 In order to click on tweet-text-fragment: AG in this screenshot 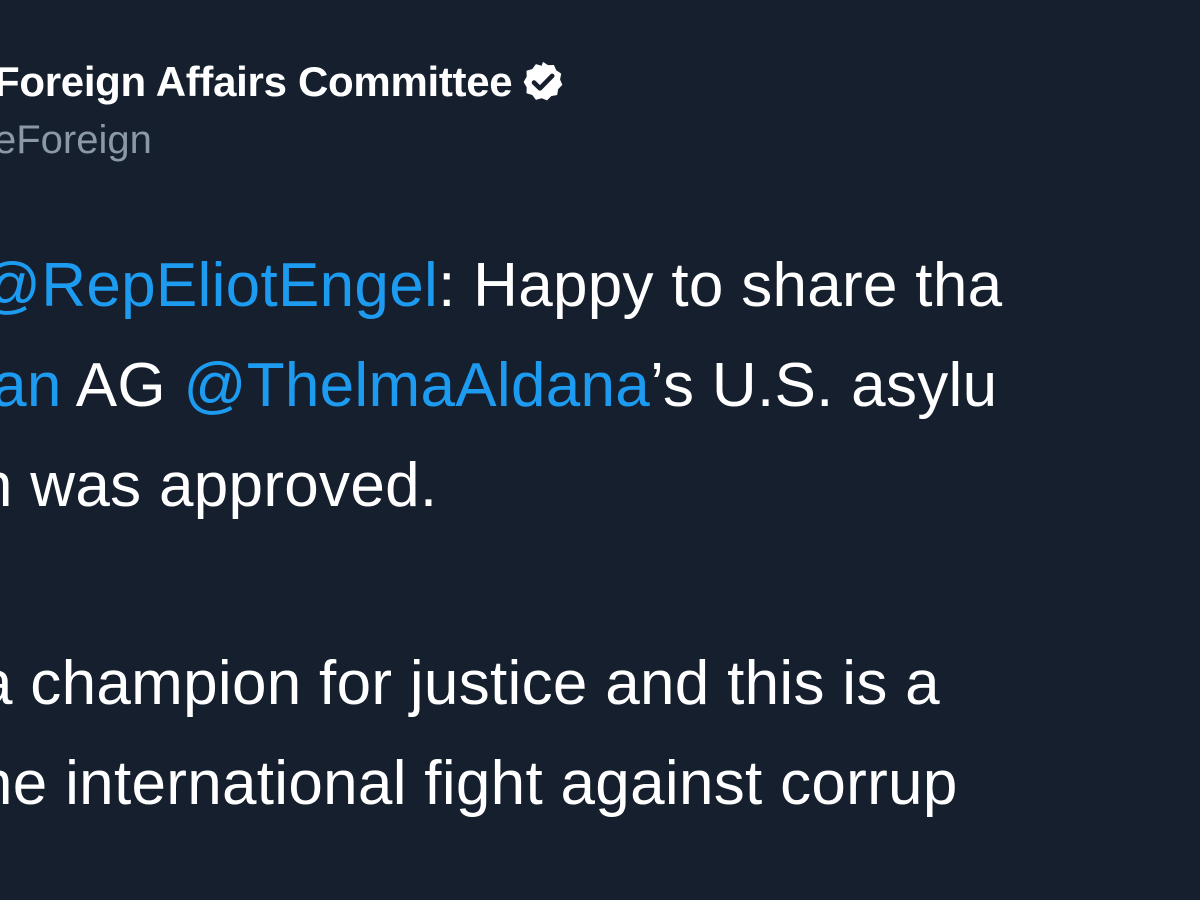, I will do `click(122, 385)`.